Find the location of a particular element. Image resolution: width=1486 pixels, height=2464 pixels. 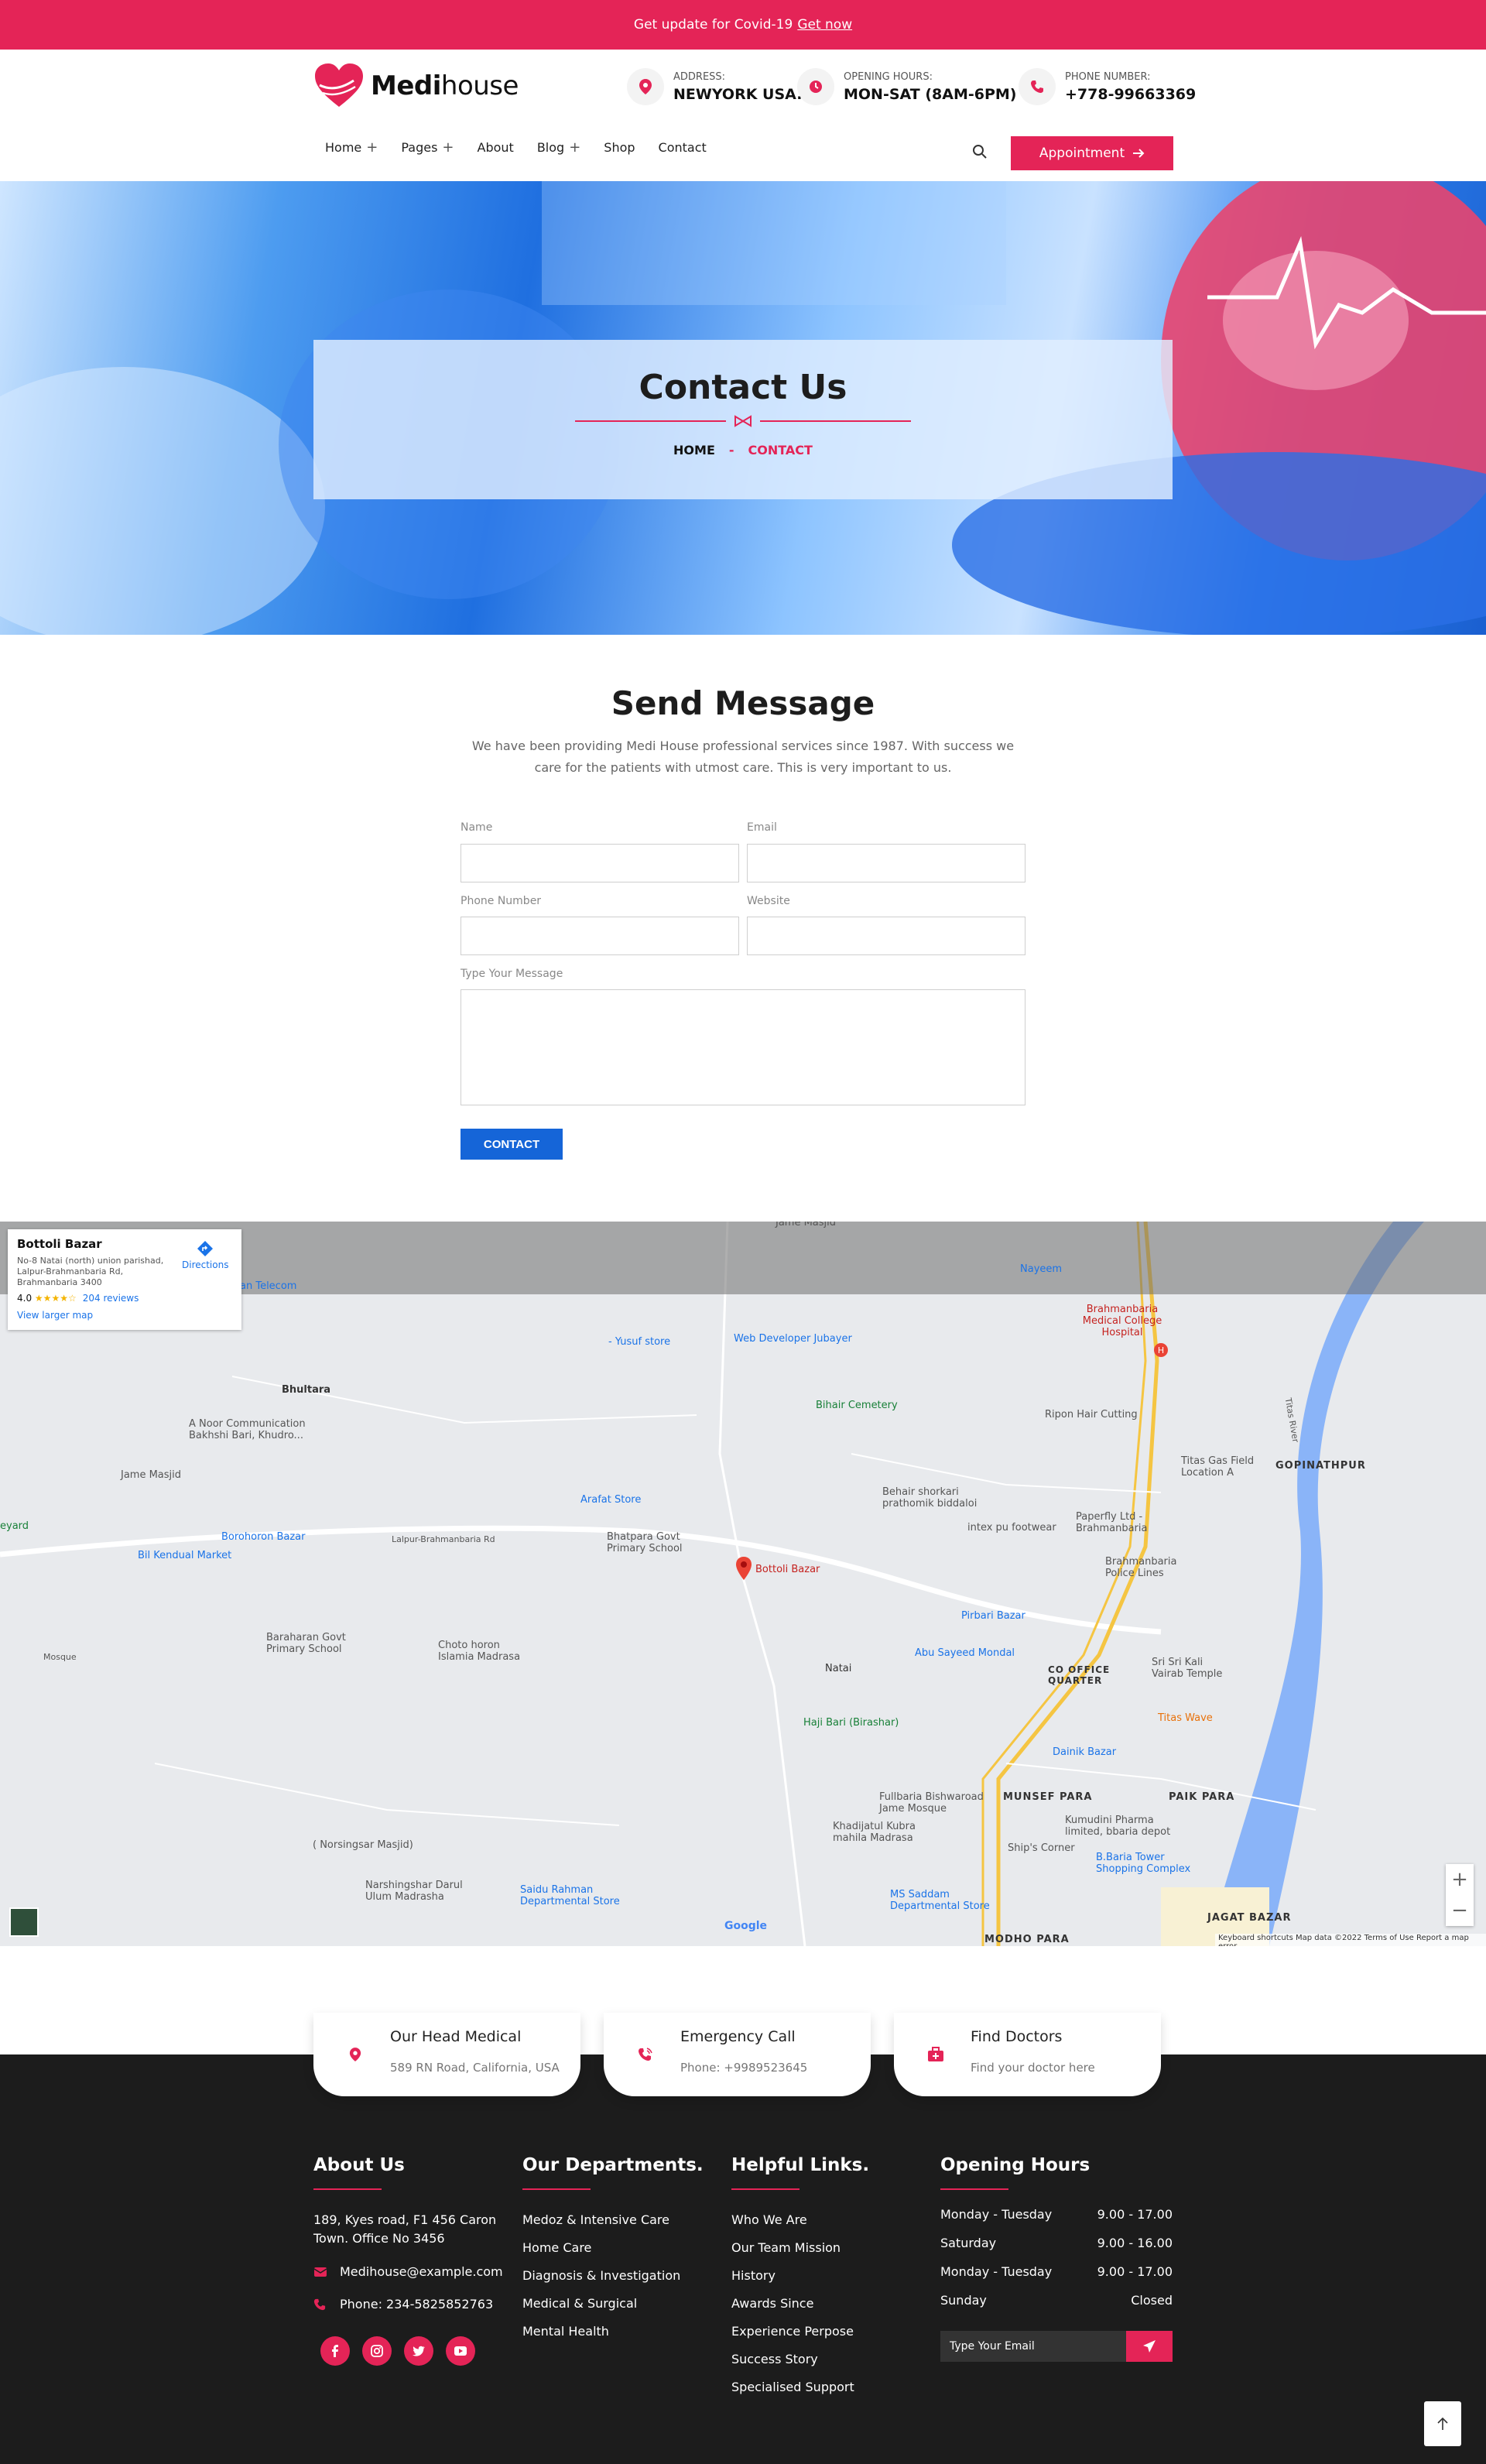

card-subtitle: Phone: +9989523645 is located at coordinates (744, 2068).